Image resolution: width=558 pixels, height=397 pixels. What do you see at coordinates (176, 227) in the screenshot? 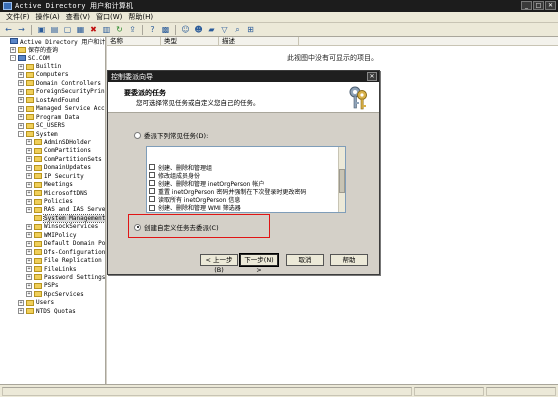
I see `radio-custom-task: 创建自定义任务去委派(C)` at bounding box center [176, 227].